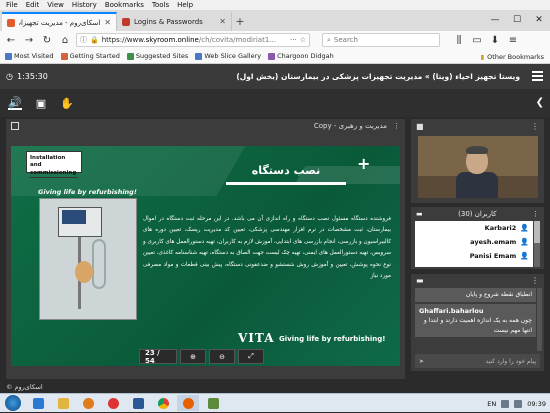 The height and width of the screenshot is (413, 550). I want to click on slide-caption-box: Installation and commissioning, so click(54, 165).